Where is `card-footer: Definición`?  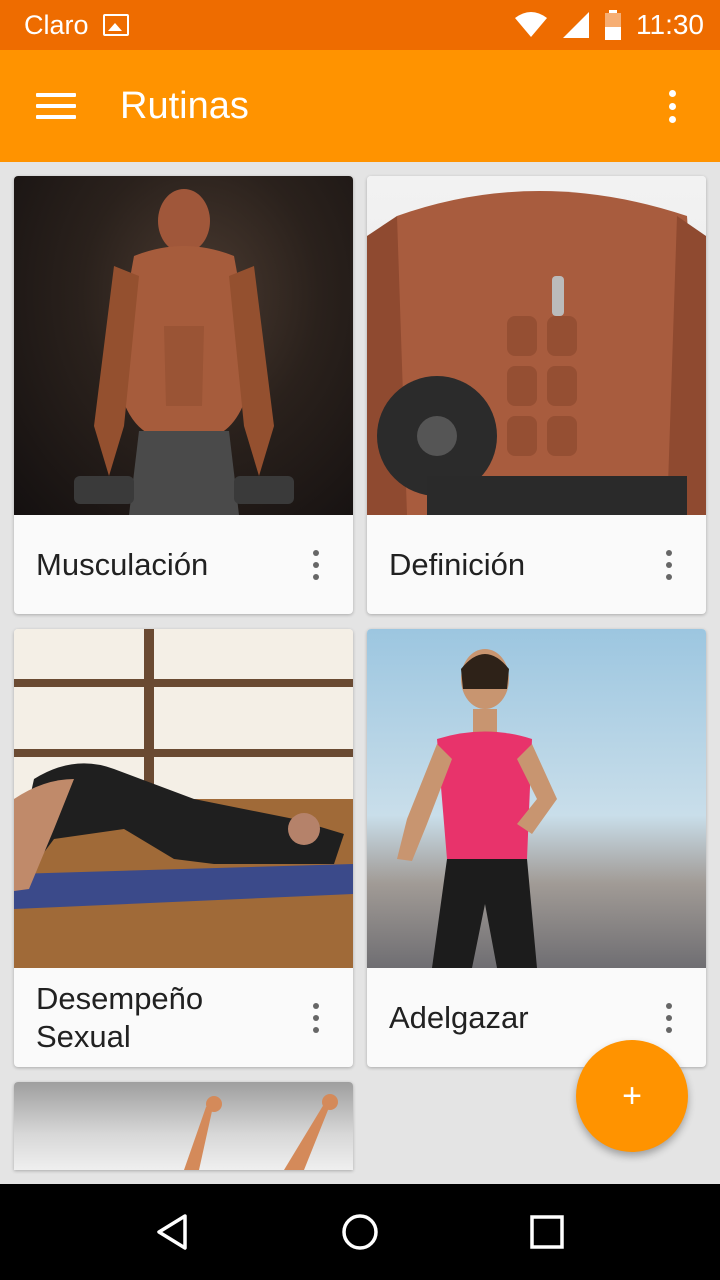 card-footer: Definición is located at coordinates (536, 564).